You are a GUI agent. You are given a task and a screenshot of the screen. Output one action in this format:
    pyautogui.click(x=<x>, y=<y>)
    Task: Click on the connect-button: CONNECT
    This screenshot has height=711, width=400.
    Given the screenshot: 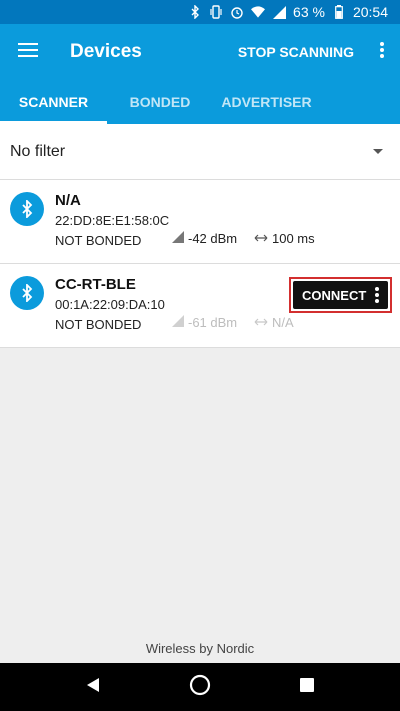 What is the action you would take?
    pyautogui.click(x=340, y=295)
    